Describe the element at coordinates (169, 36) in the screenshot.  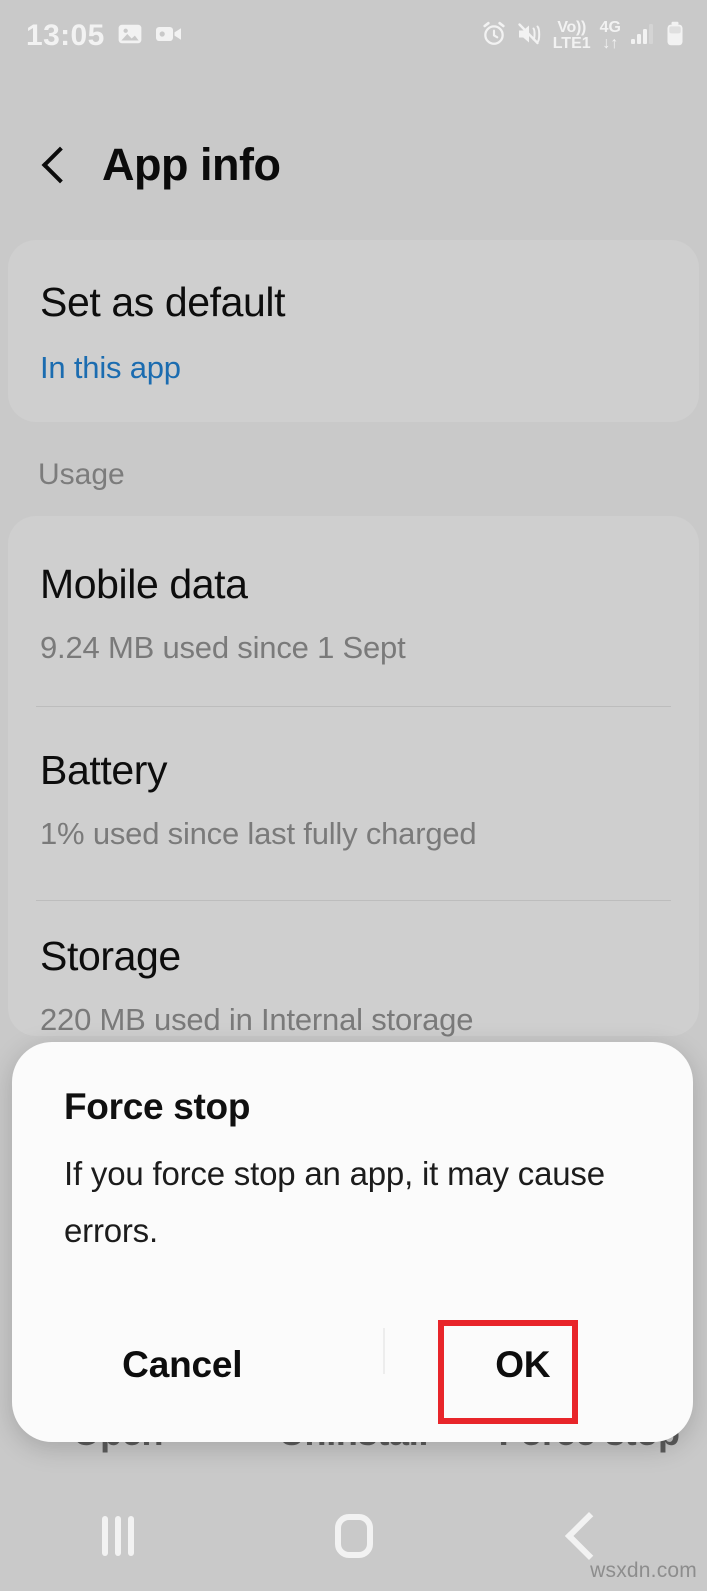
I see `video-camera-icon` at that location.